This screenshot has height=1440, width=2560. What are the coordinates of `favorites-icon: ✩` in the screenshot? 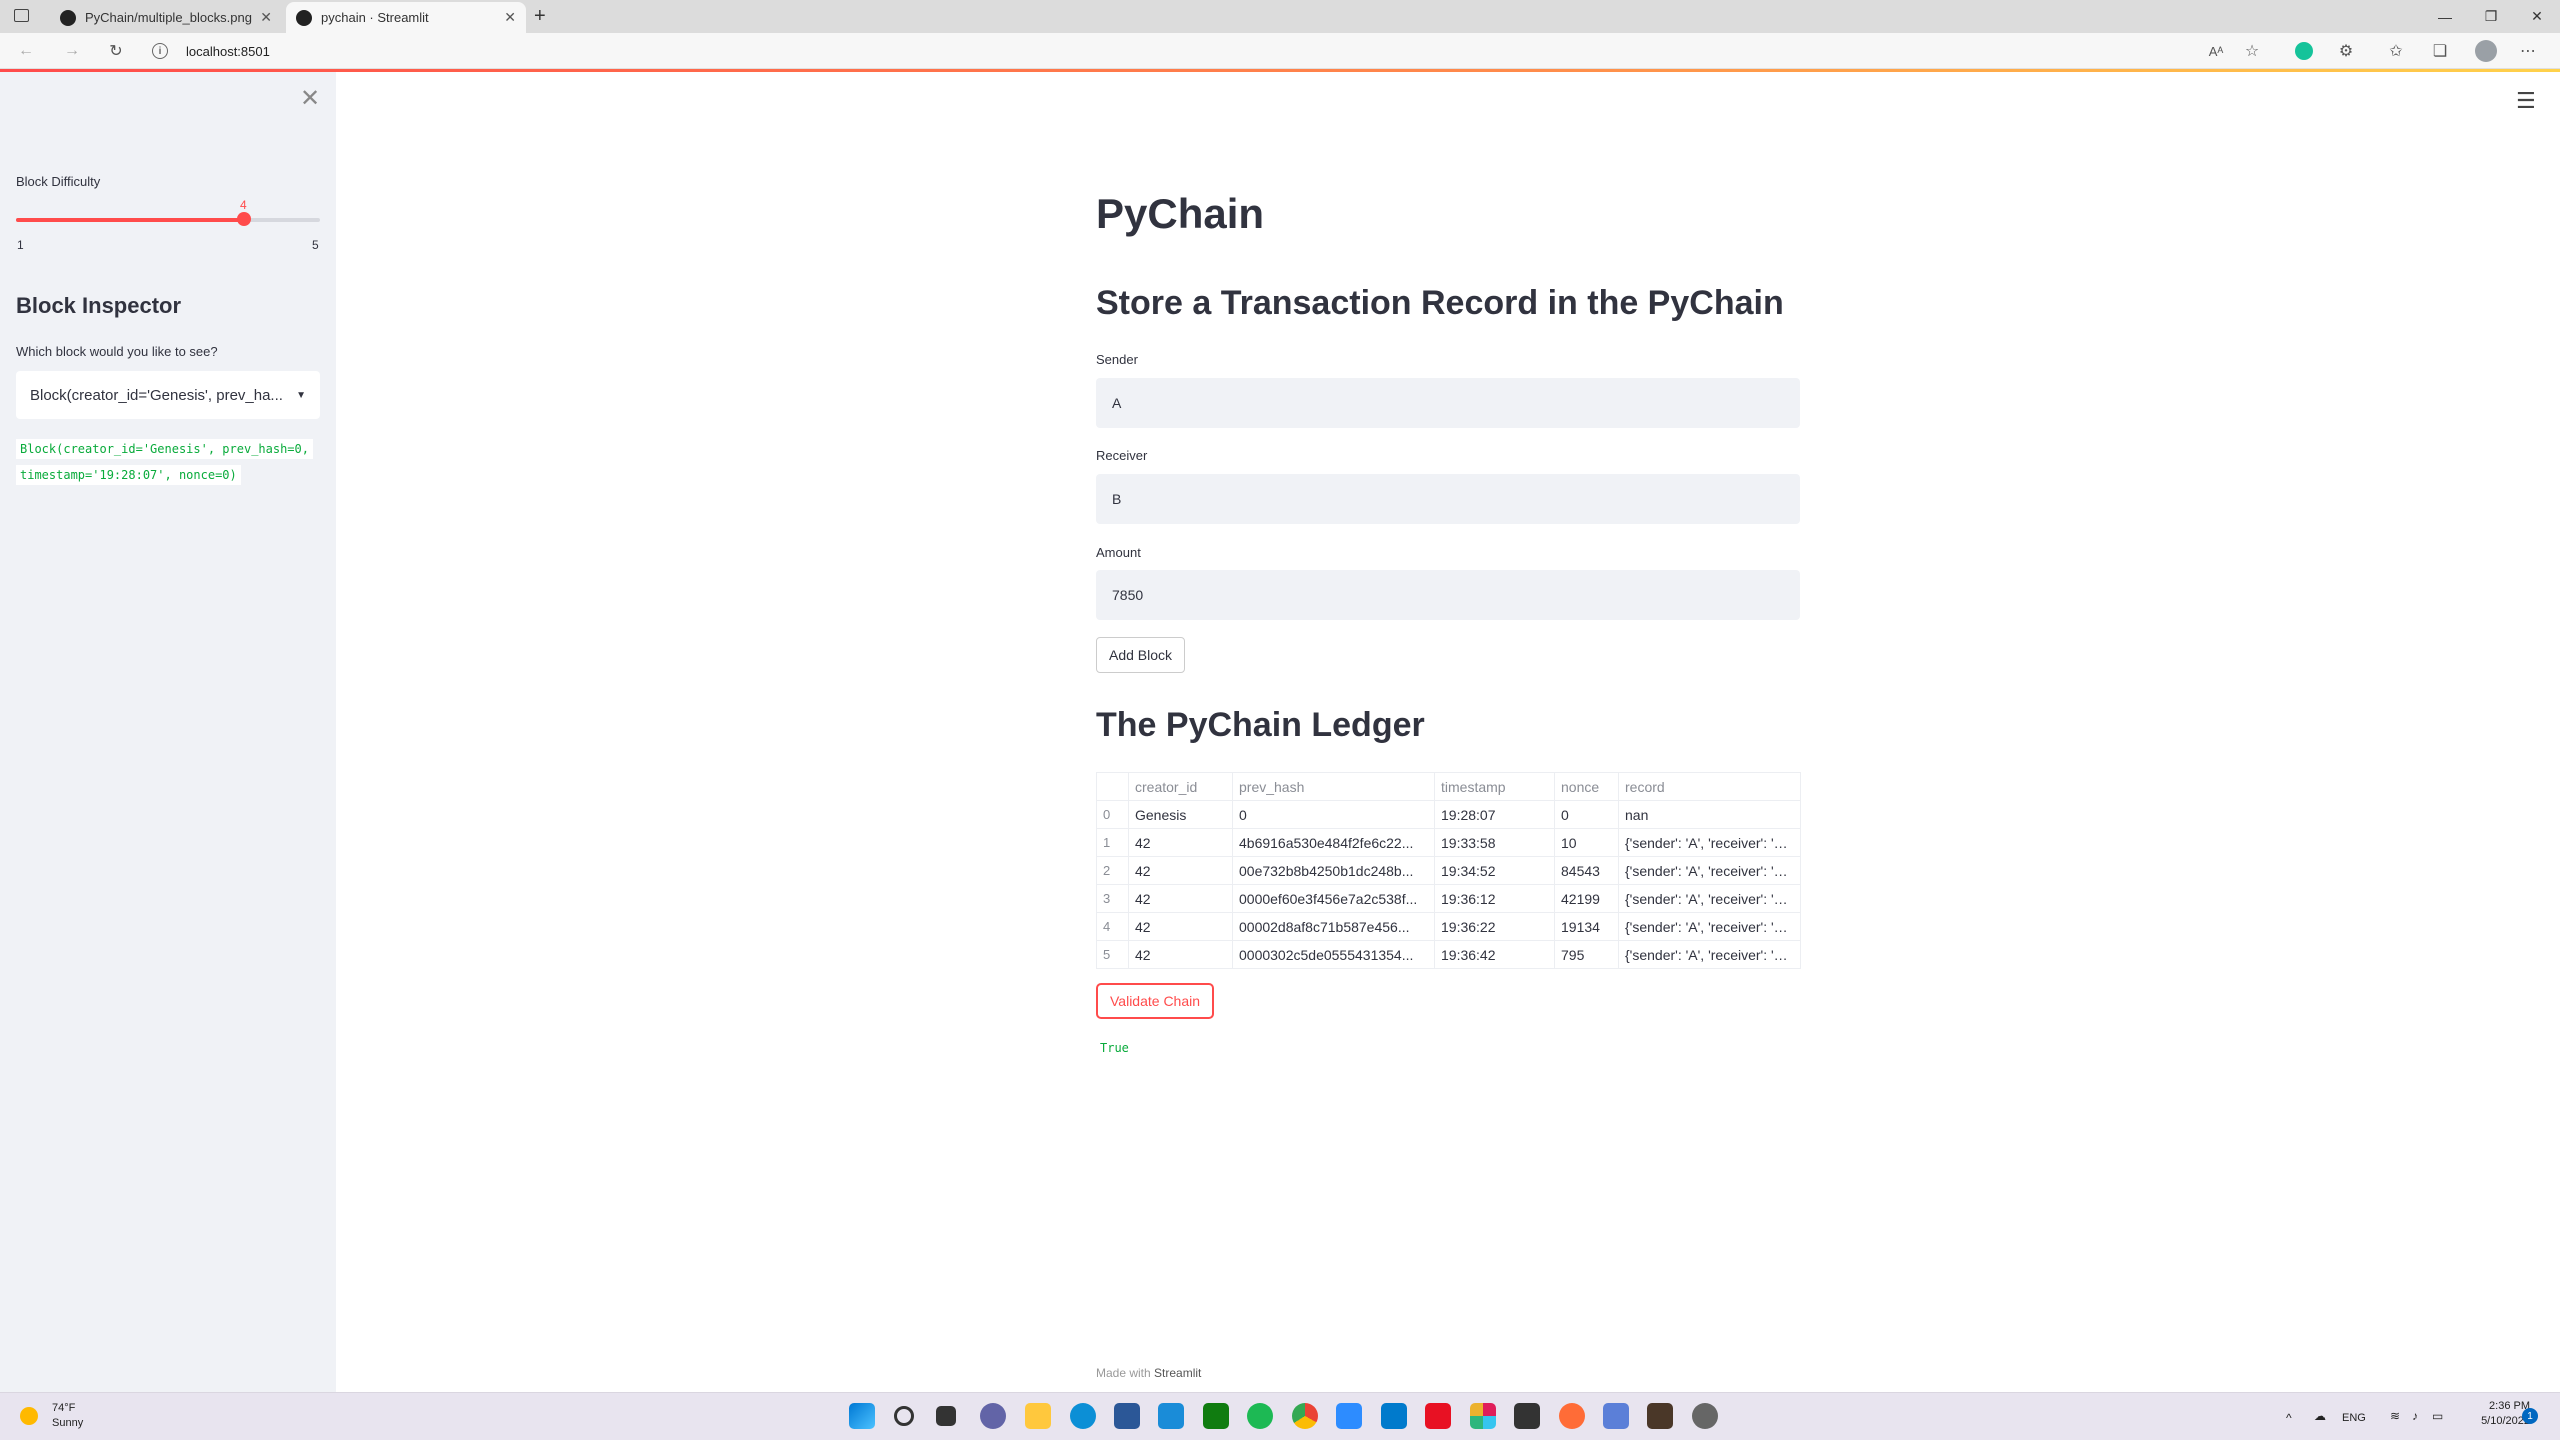 It's located at (2396, 51).